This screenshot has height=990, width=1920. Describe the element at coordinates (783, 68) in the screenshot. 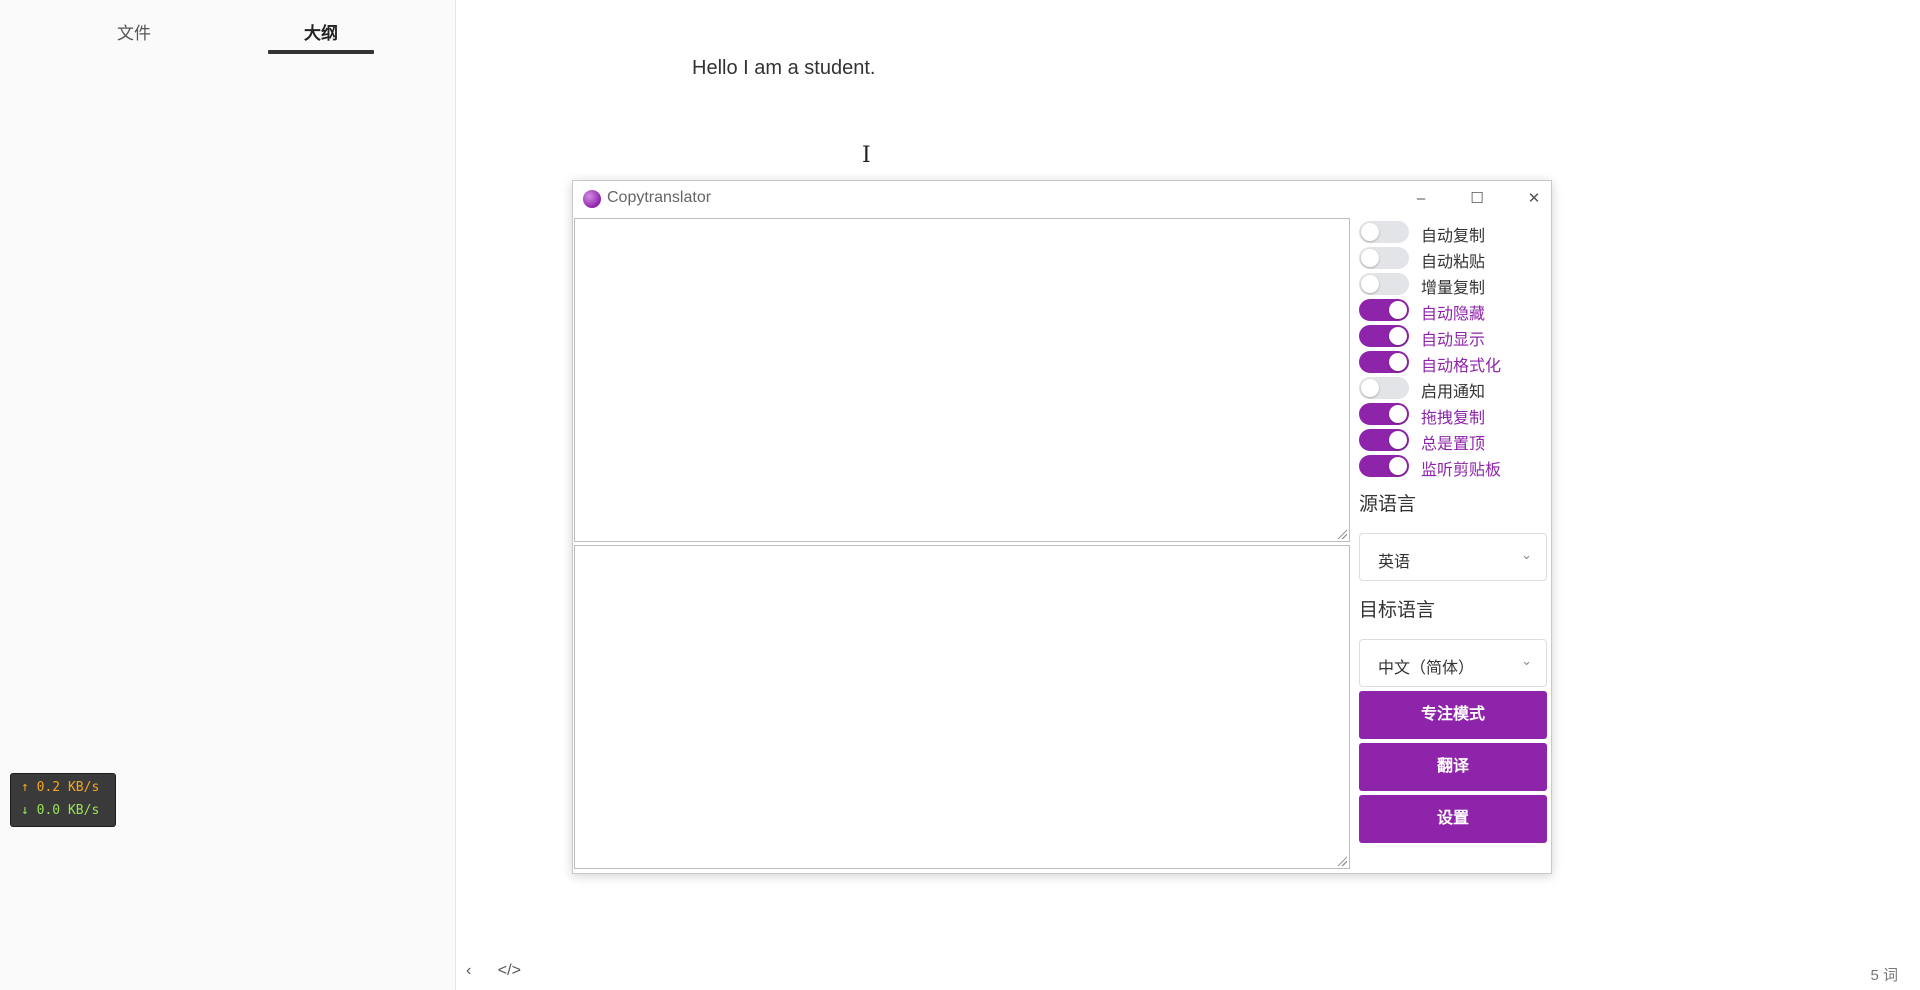

I see `editor-text: Hello I am a student.` at that location.